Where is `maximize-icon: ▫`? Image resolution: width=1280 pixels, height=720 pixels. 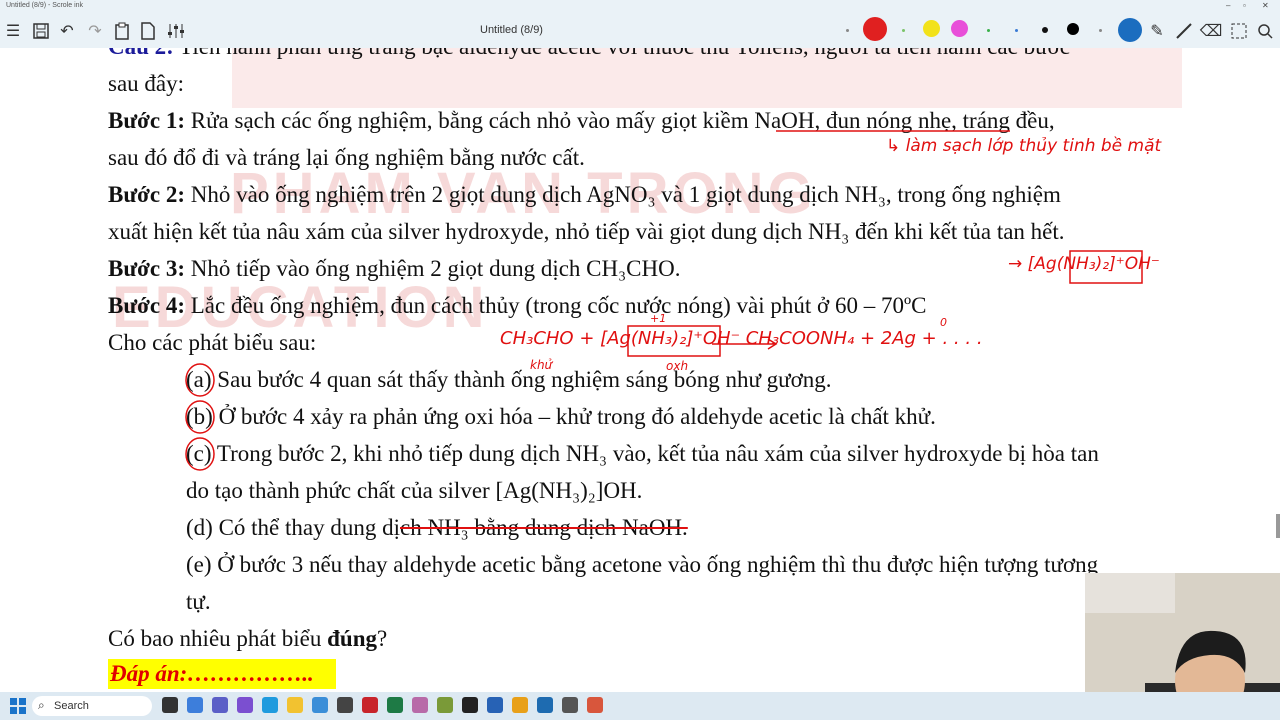 maximize-icon: ▫ is located at coordinates (1244, 5).